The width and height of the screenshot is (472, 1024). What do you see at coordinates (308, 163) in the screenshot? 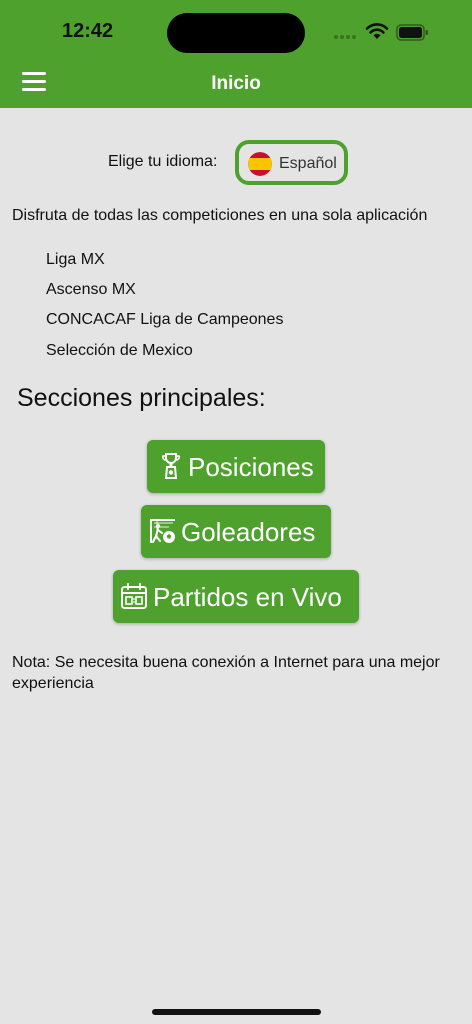
I see `language-selected-label: Español` at bounding box center [308, 163].